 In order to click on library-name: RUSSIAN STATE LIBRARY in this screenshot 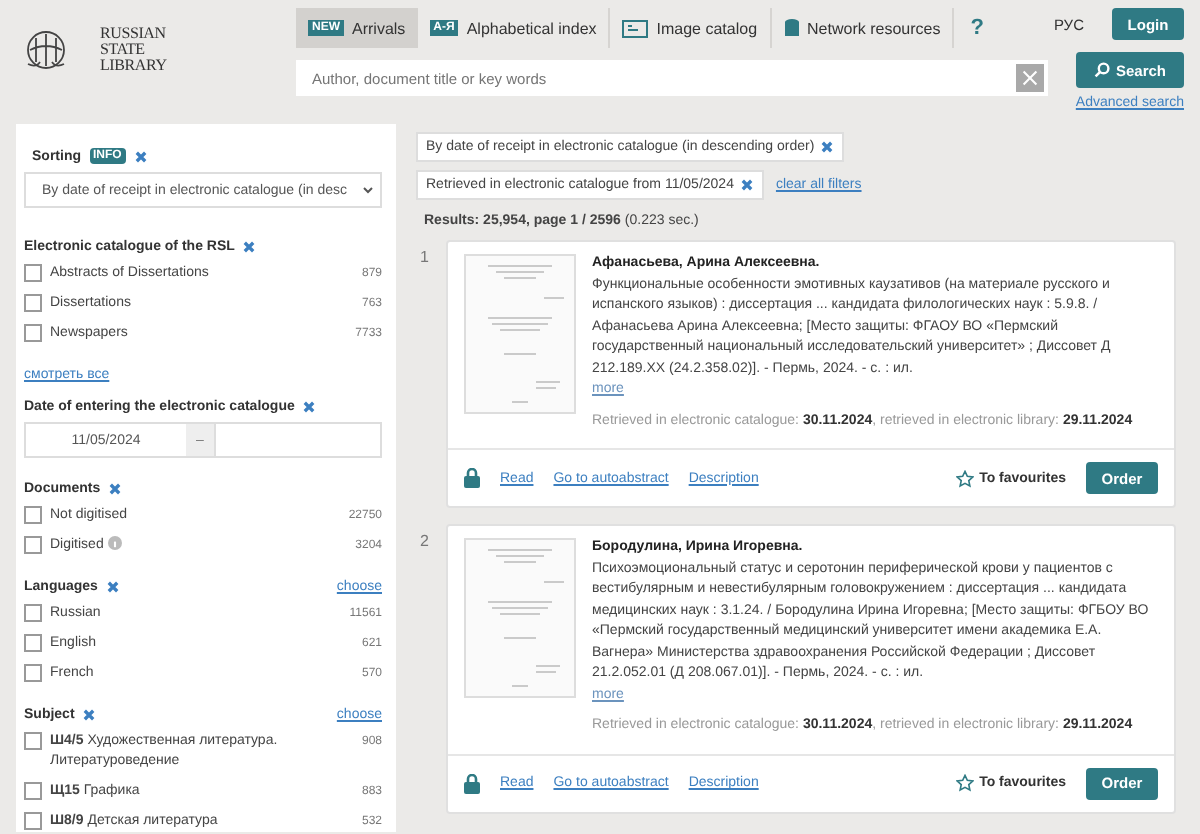, I will do `click(133, 50)`.